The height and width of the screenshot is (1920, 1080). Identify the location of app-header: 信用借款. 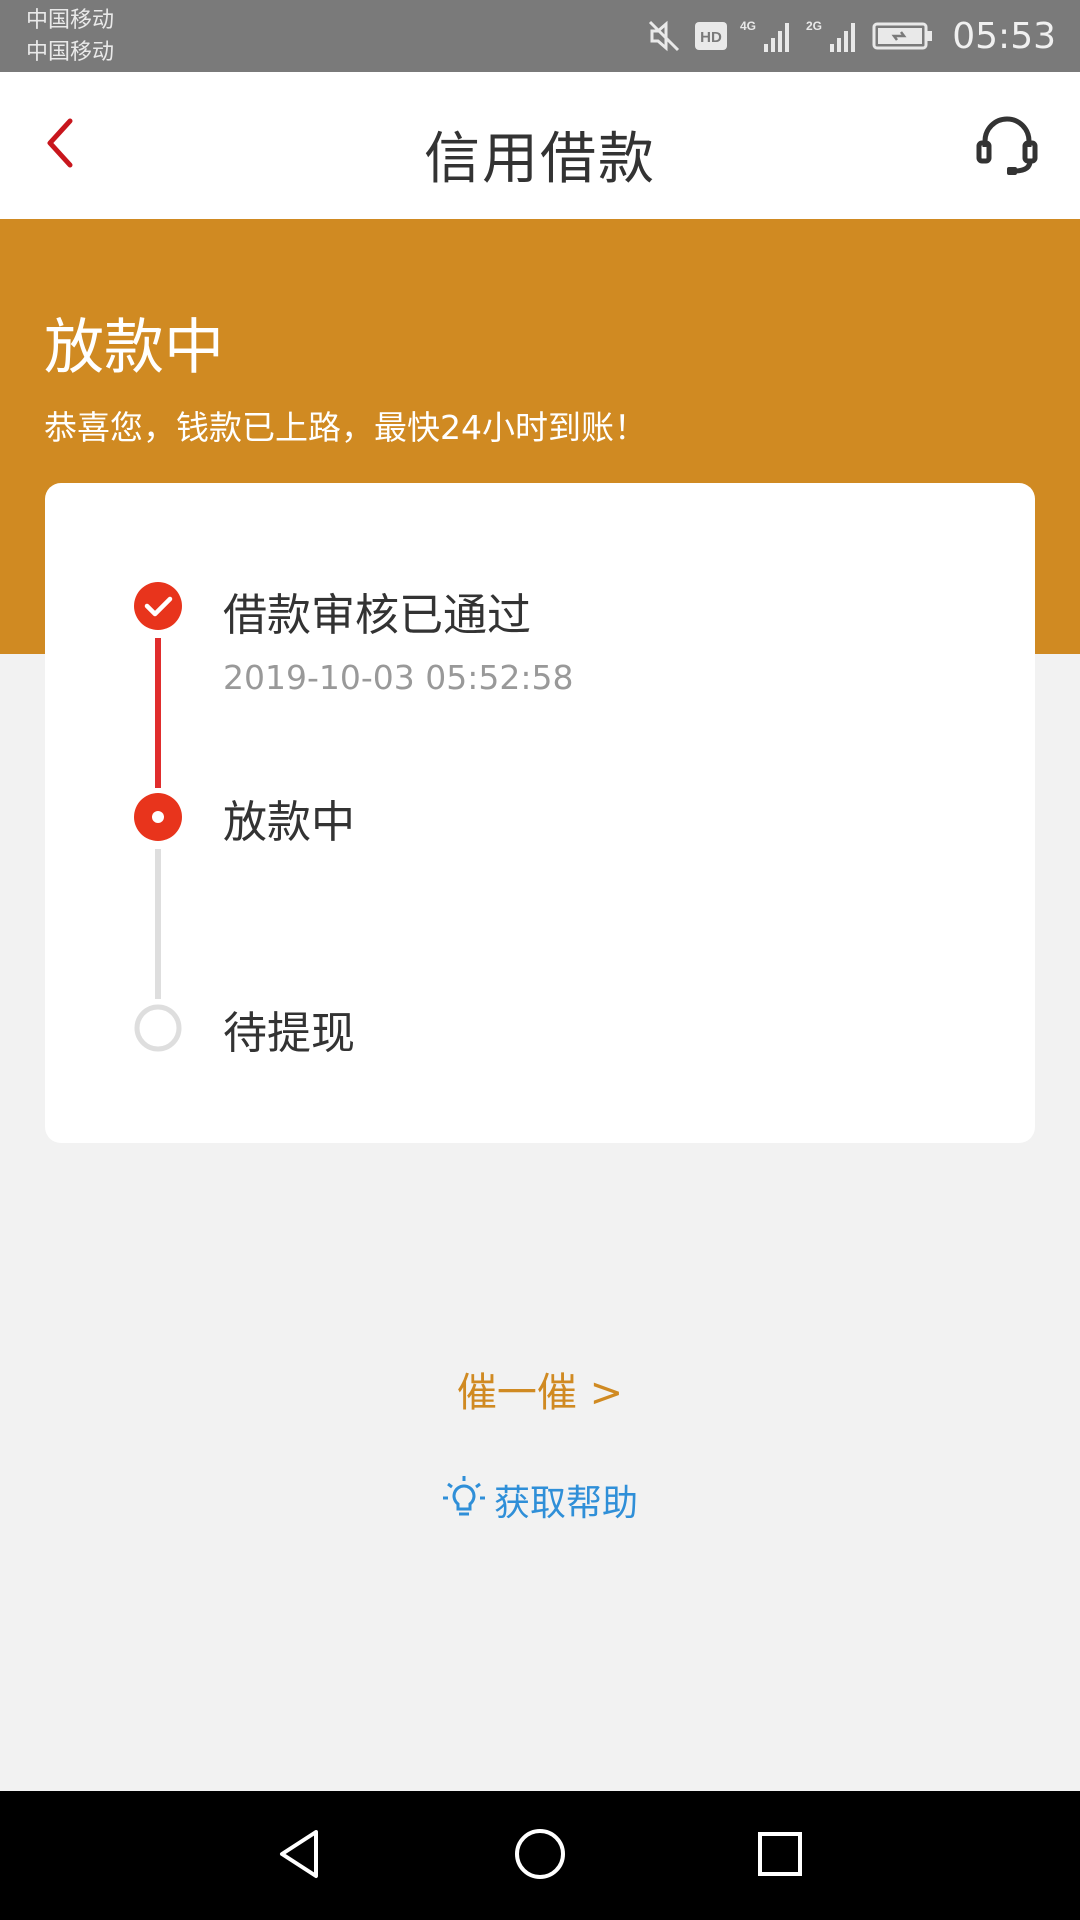
(540, 145).